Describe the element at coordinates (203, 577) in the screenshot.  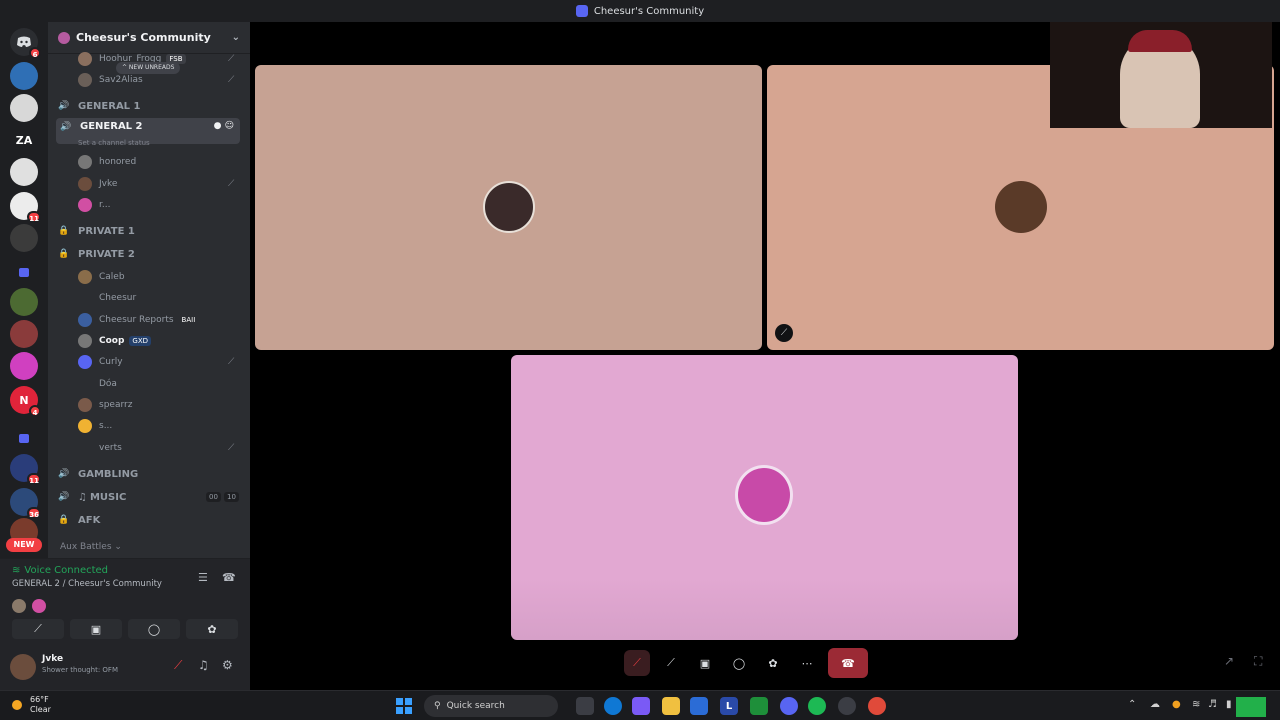
I see `noise-suppression-icon: ☰` at that location.